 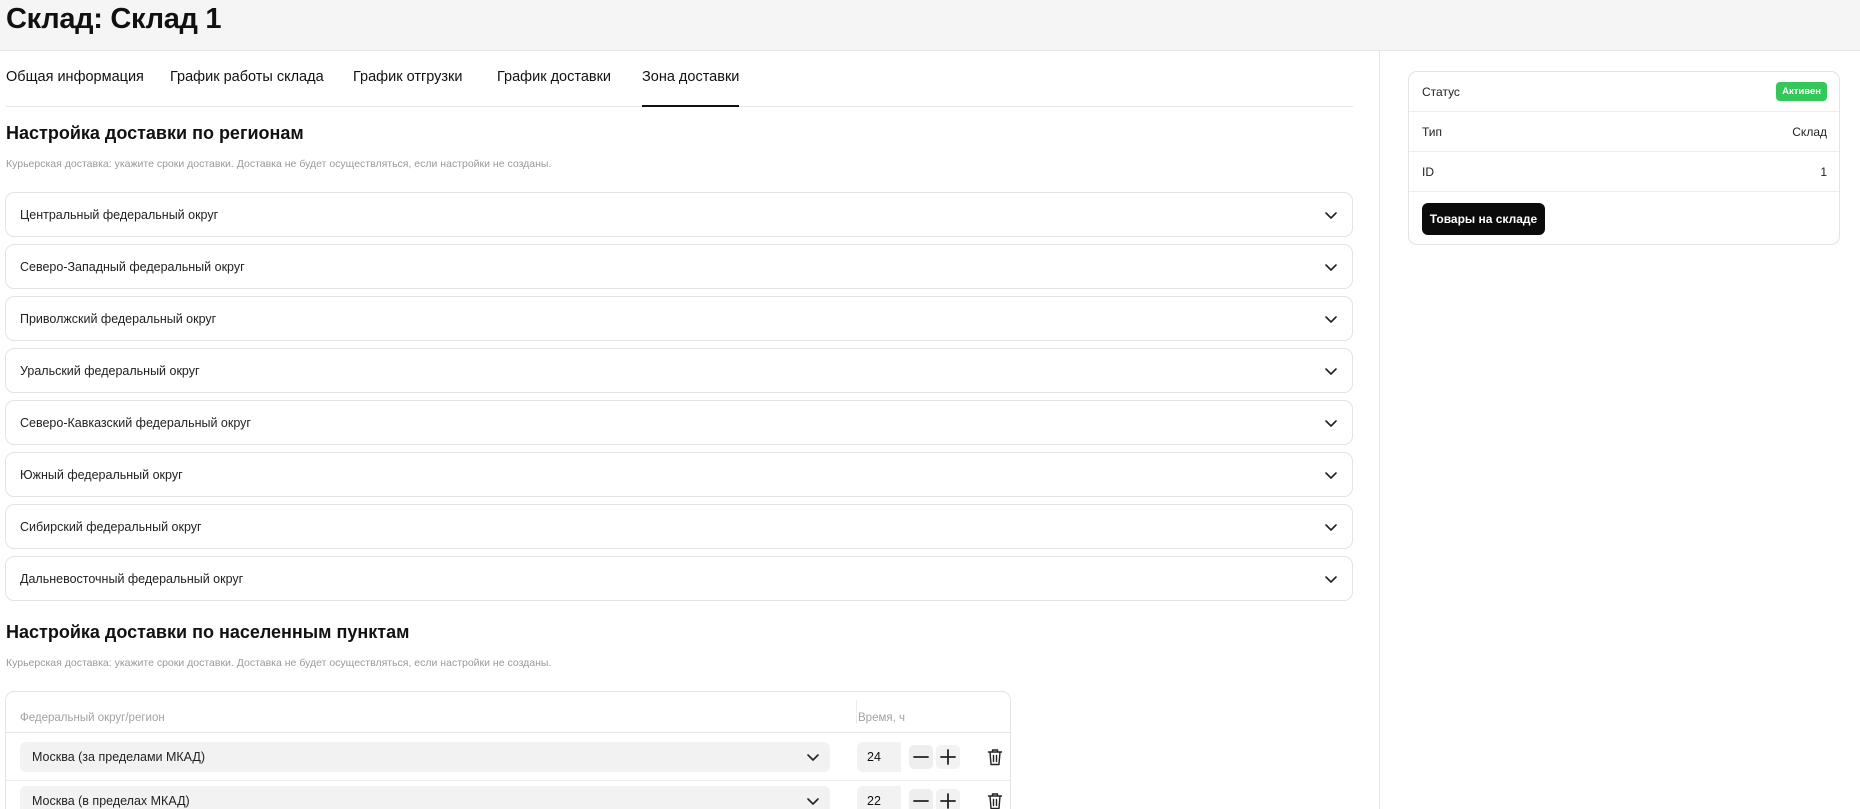 What do you see at coordinates (119, 757) in the screenshot?
I see `region-select-value: Москва (за пределами МКАД)` at bounding box center [119, 757].